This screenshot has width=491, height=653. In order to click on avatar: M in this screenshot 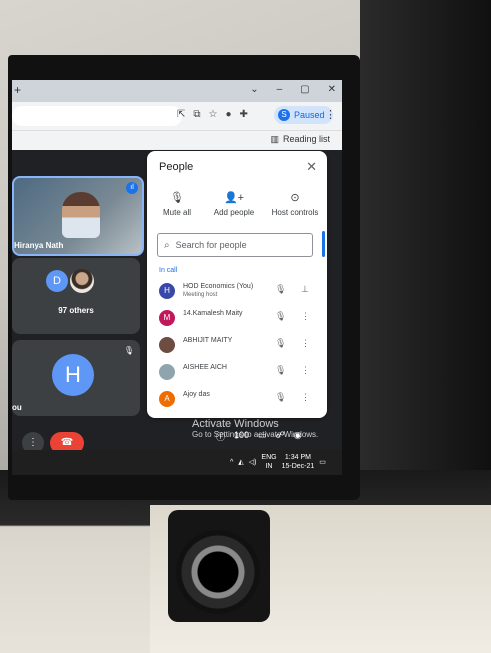, I will do `click(167, 318)`.